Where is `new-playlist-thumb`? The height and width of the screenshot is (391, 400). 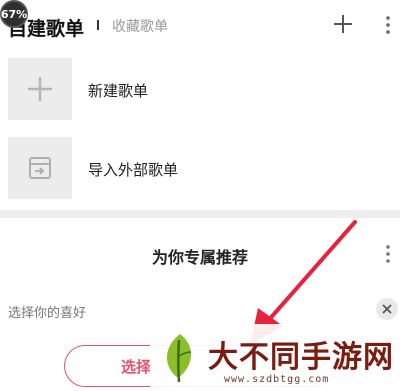
new-playlist-thumb is located at coordinates (40, 89).